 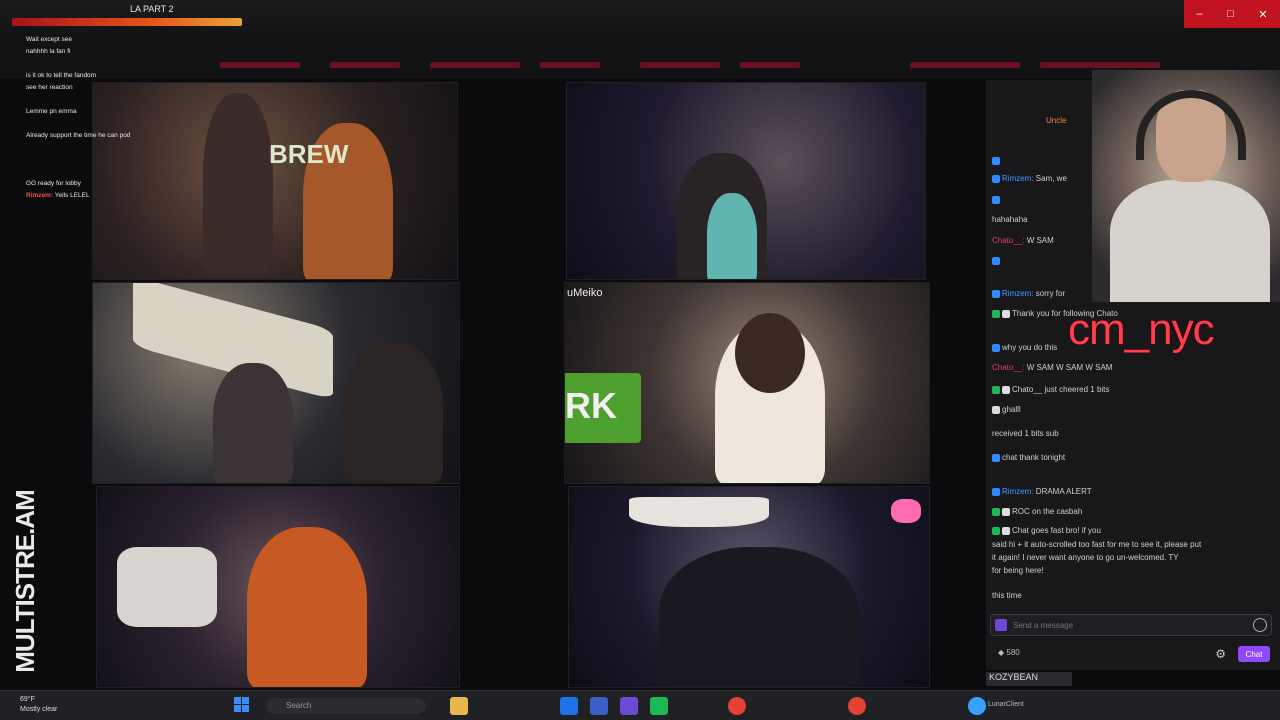 What do you see at coordinates (38, 705) in the screenshot?
I see `weather-widget: 69°F Mostly clear` at bounding box center [38, 705].